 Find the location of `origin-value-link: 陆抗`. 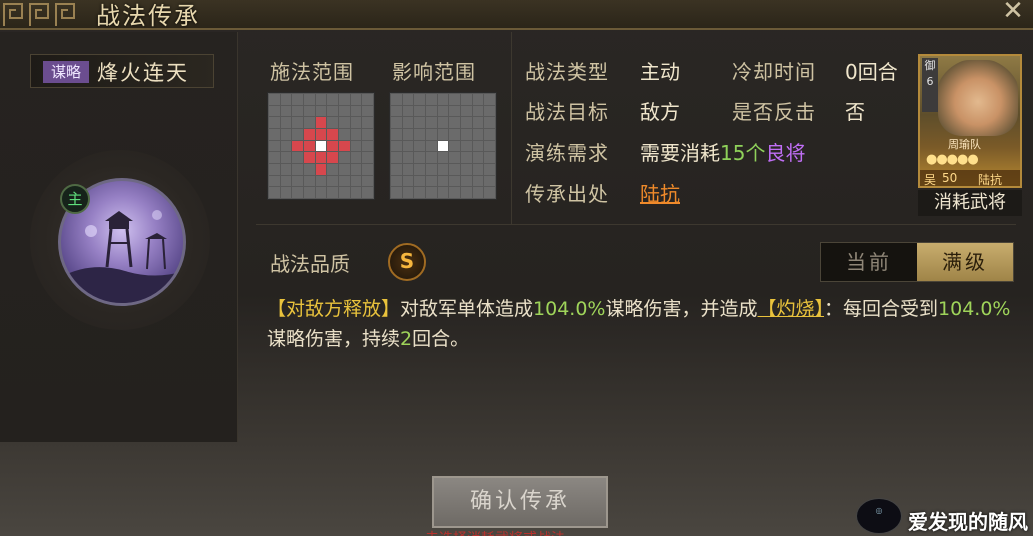

origin-value-link: 陆抗 is located at coordinates (660, 192).